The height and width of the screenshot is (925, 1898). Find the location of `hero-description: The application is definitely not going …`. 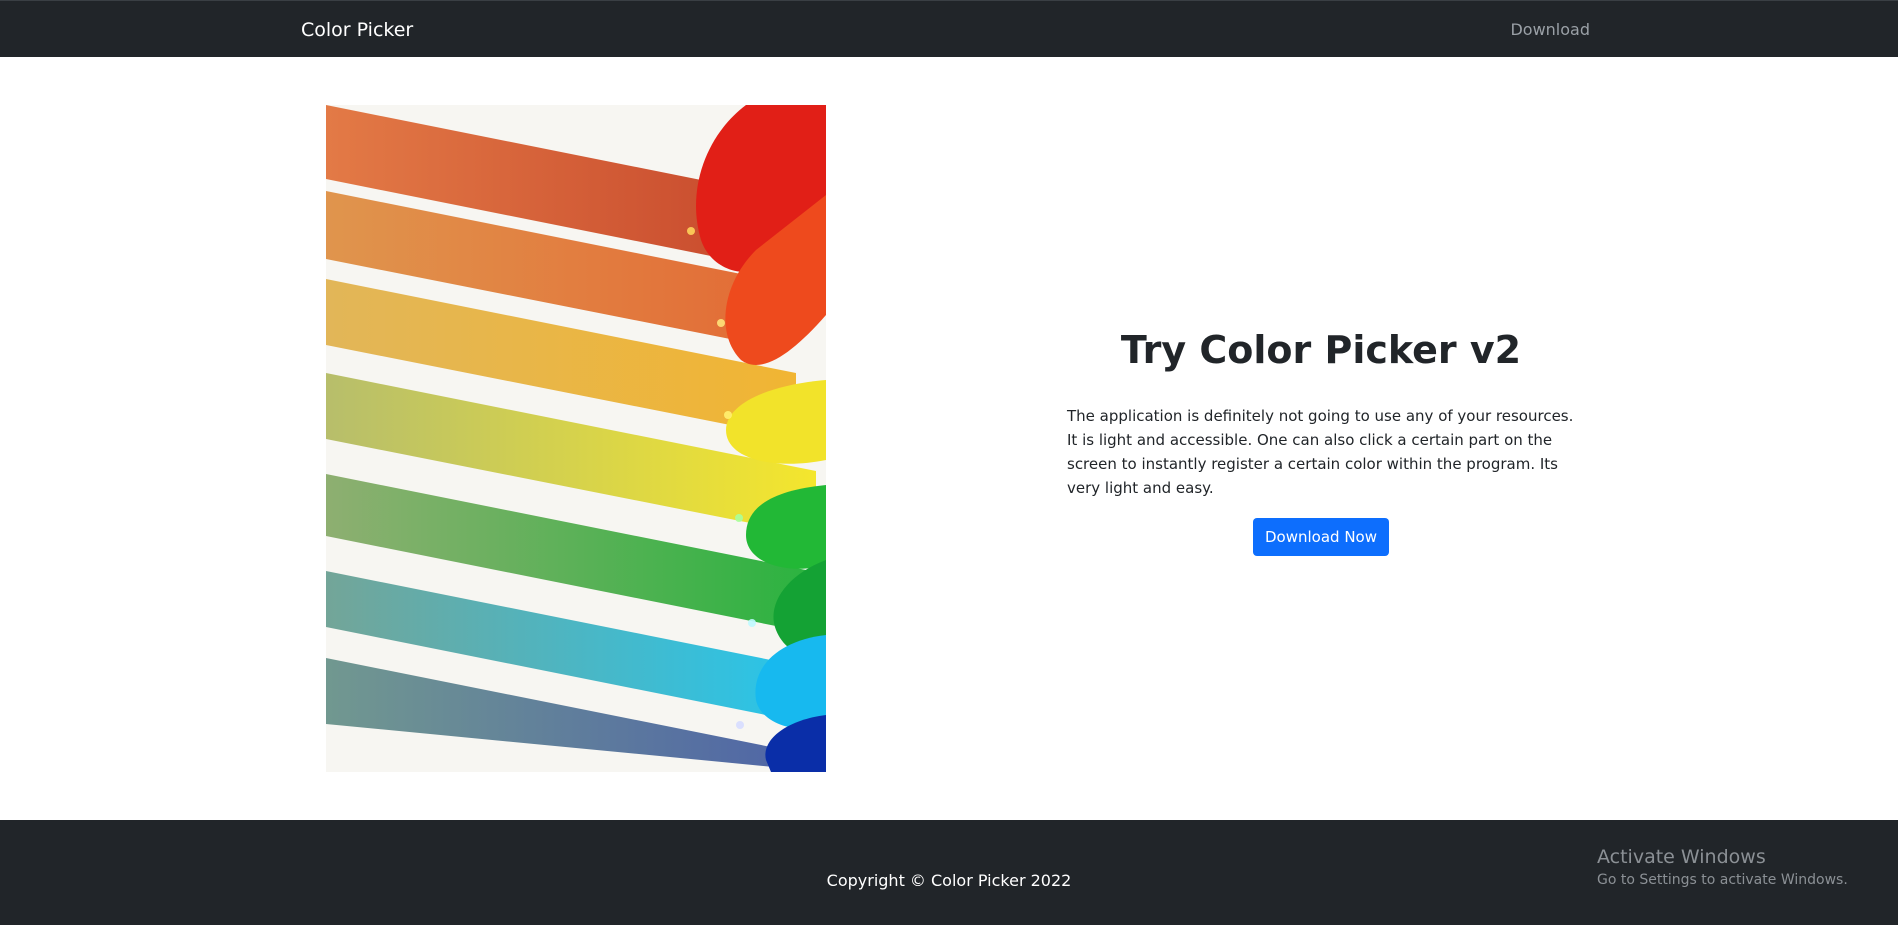

hero-description: The application is definitely not going … is located at coordinates (1320, 452).